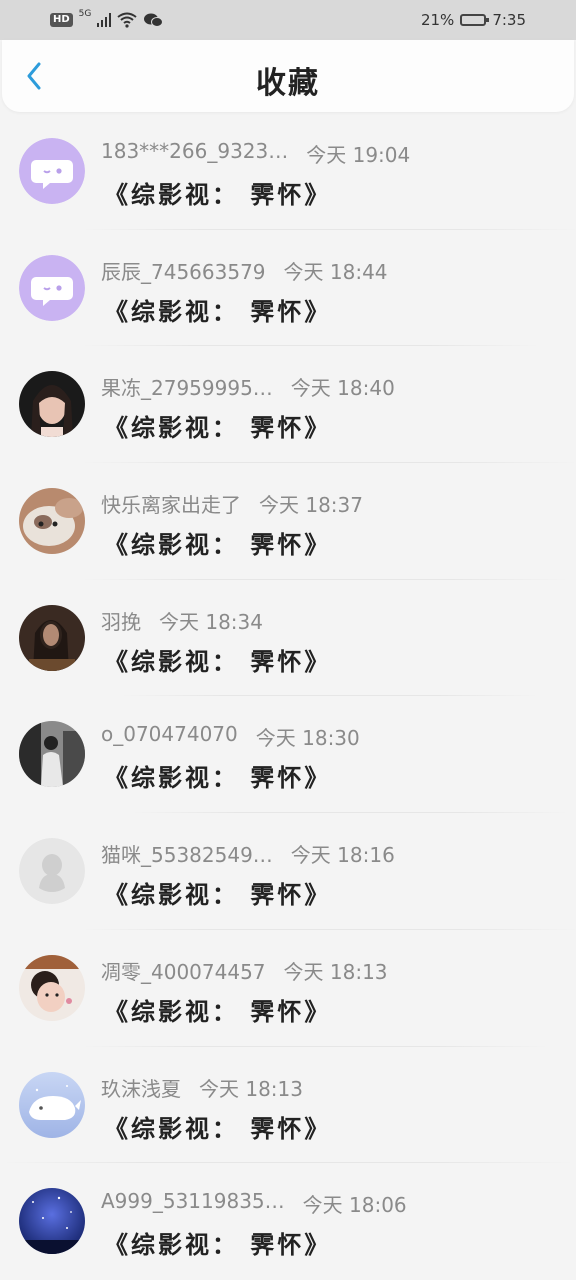 Image resolution: width=576 pixels, height=1280 pixels. Describe the element at coordinates (288, 288) in the screenshot. I see `list-item: 辰辰_745663579 今天 18:44 《综影视： 霁怀》` at that location.